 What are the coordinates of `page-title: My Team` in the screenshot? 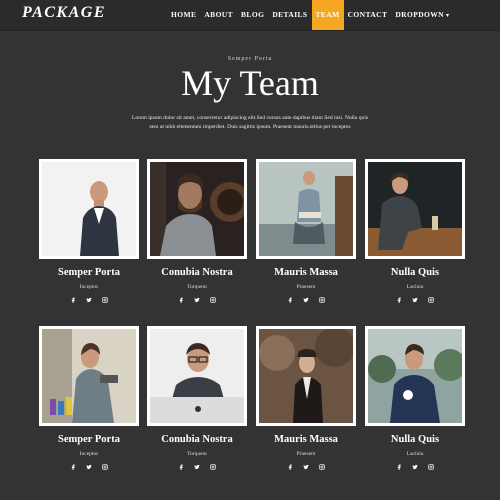 It's located at (250, 83).